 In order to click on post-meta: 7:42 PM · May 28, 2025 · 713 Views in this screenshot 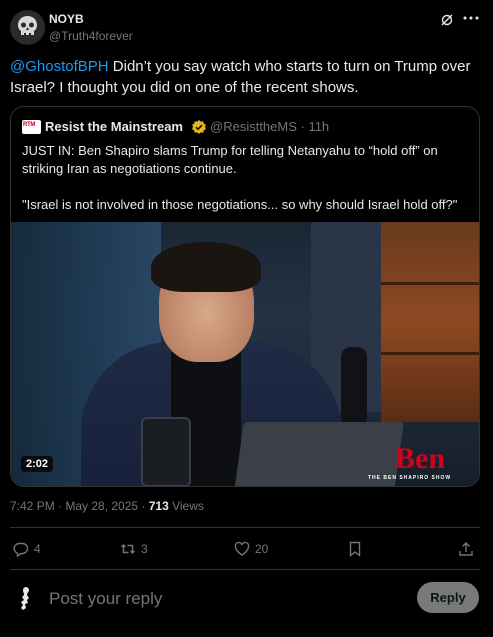, I will do `click(107, 506)`.